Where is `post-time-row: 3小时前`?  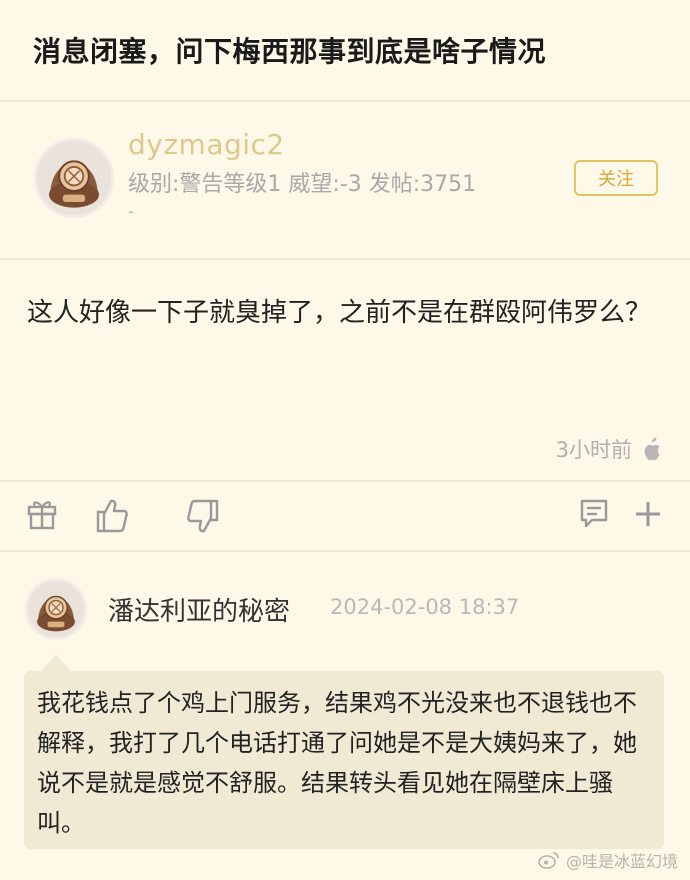
post-time-row: 3小时前 is located at coordinates (609, 449).